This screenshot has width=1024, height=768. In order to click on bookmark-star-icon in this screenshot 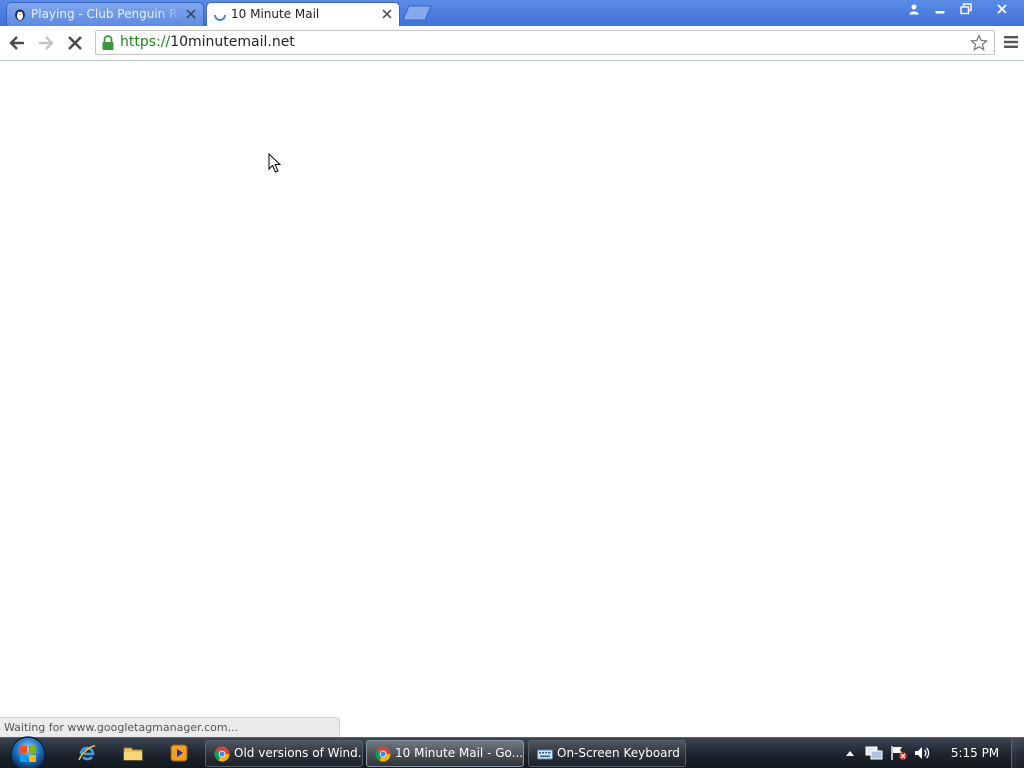, I will do `click(979, 43)`.